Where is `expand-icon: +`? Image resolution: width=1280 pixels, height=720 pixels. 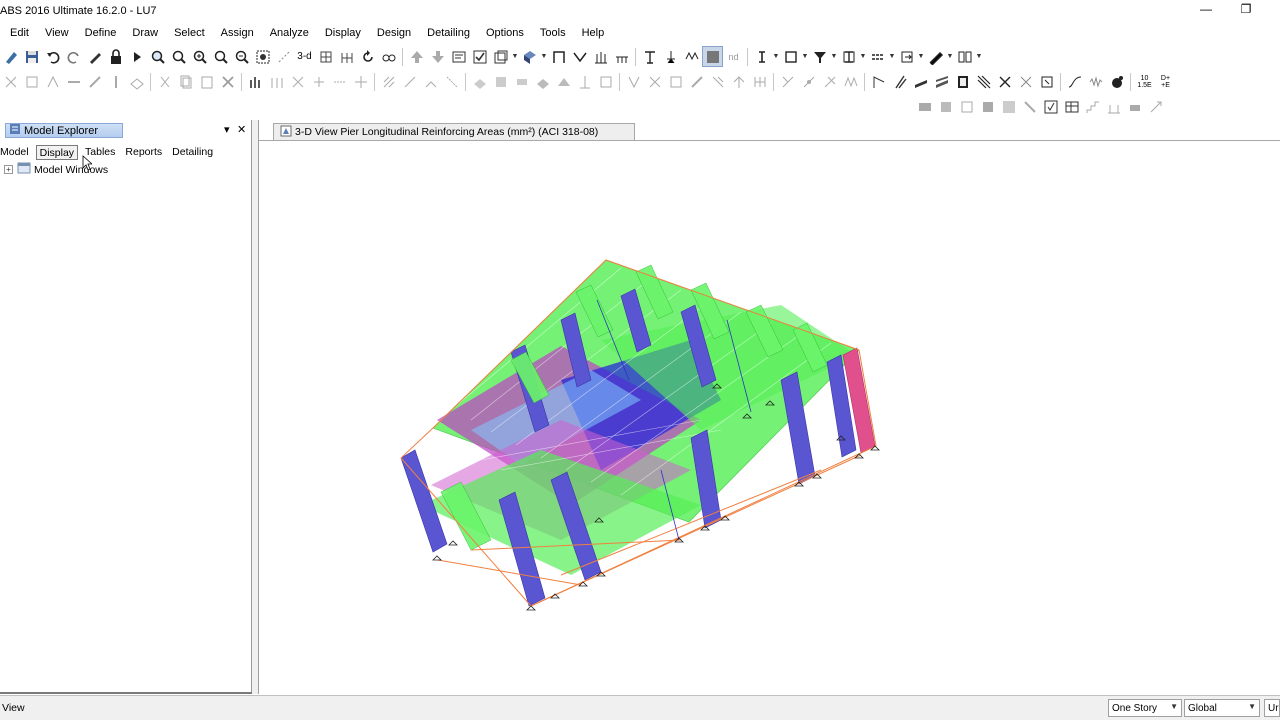 expand-icon: + is located at coordinates (8, 169).